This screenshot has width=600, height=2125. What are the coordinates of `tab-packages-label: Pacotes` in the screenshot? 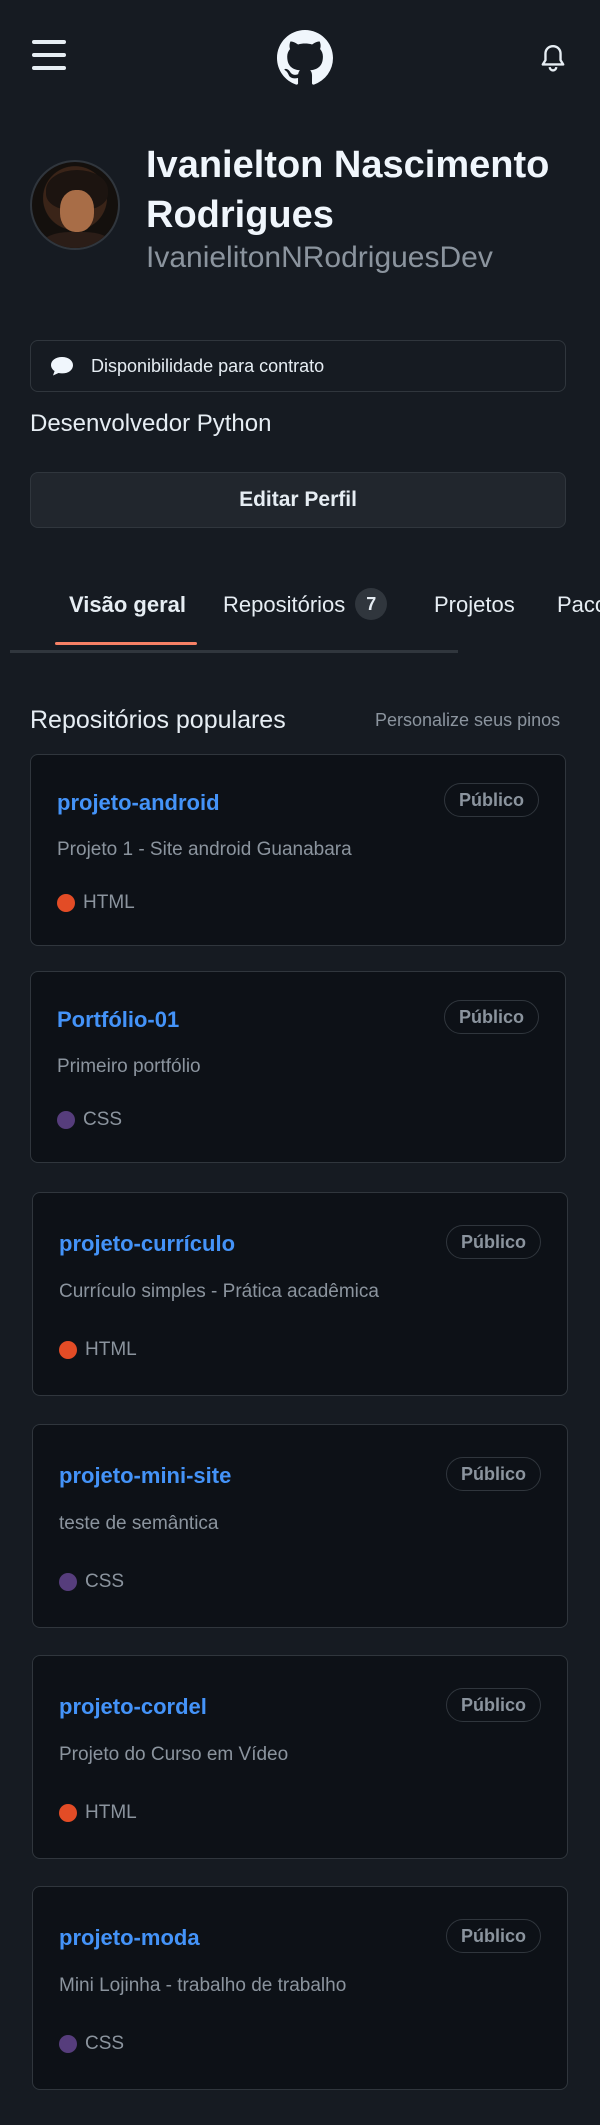 It's located at (578, 604).